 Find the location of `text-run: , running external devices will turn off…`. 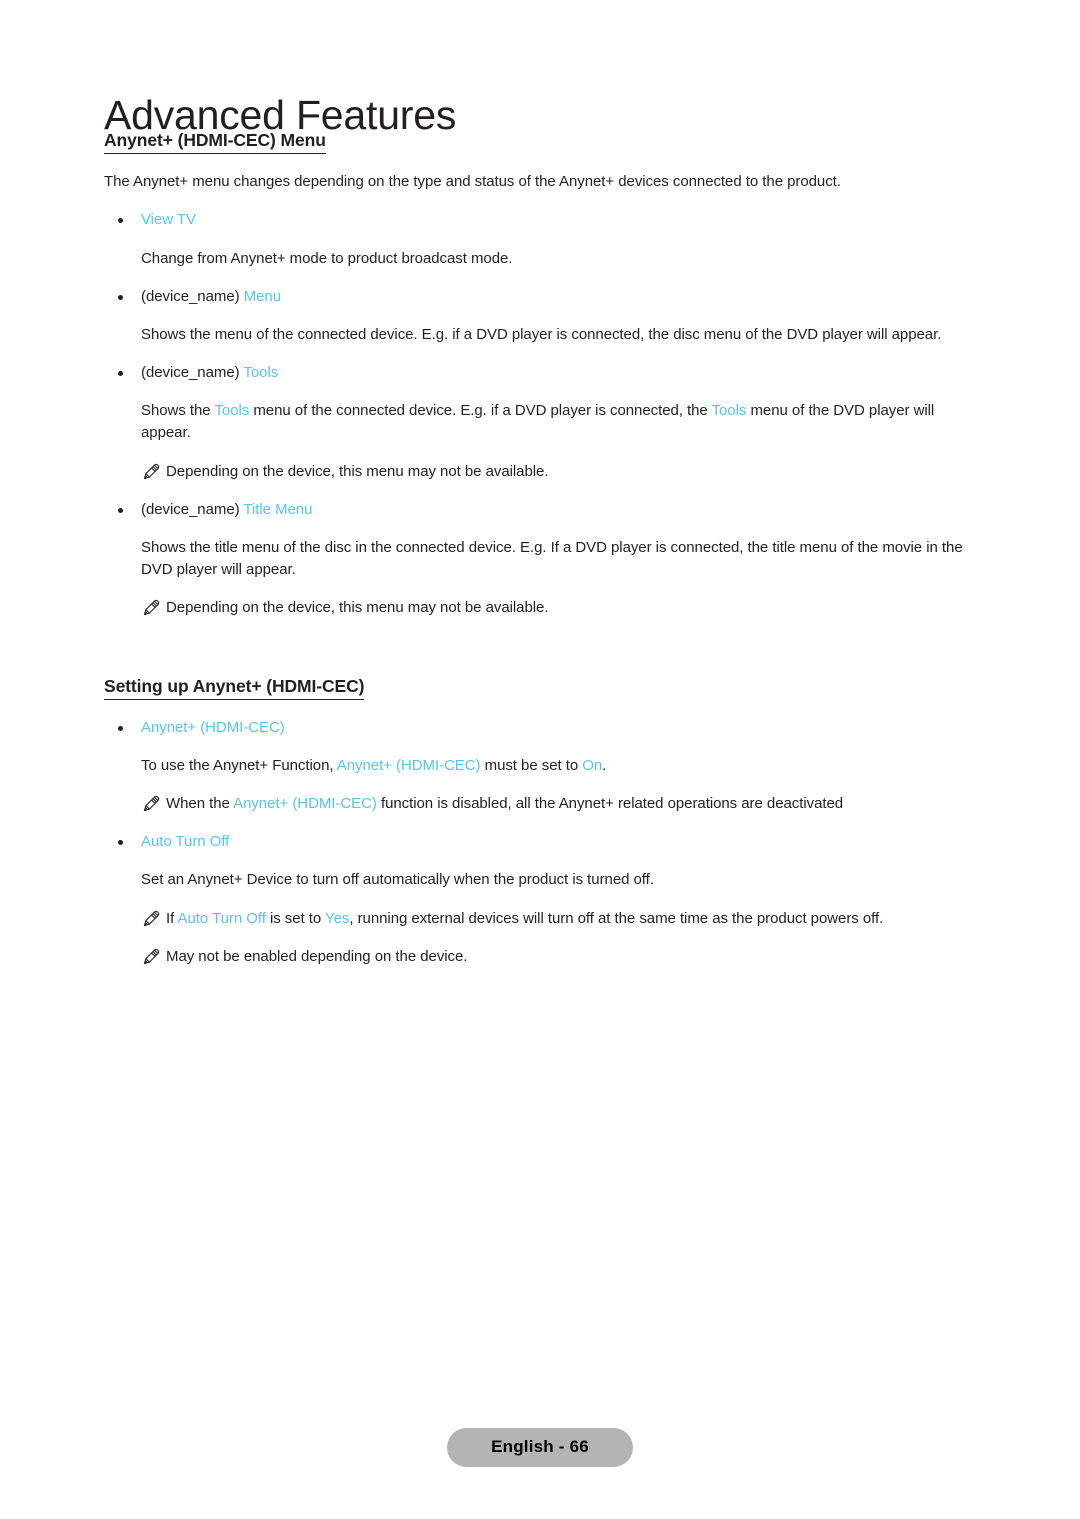

text-run: , running external devices will turn off… is located at coordinates (616, 918).